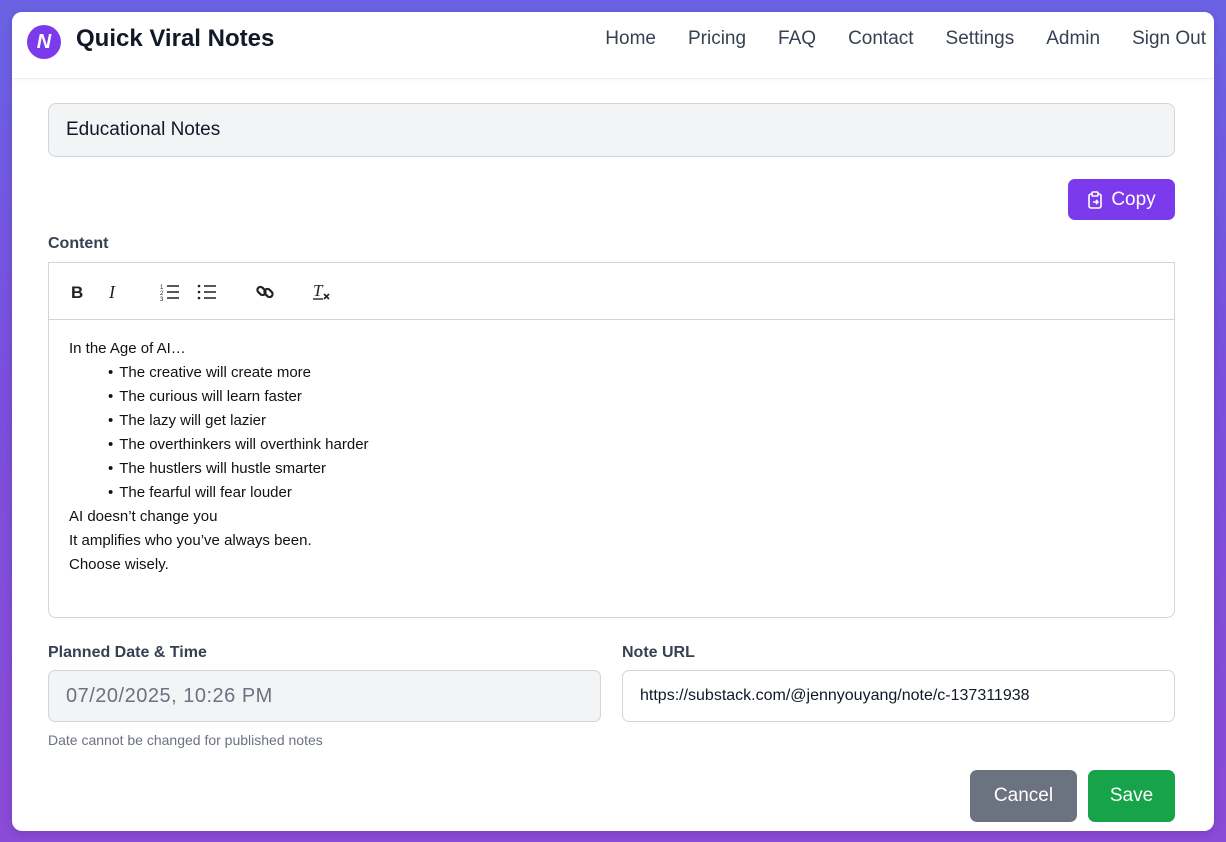 This screenshot has width=1226, height=842. I want to click on nav-sign-out: Sign Out, so click(1169, 39).